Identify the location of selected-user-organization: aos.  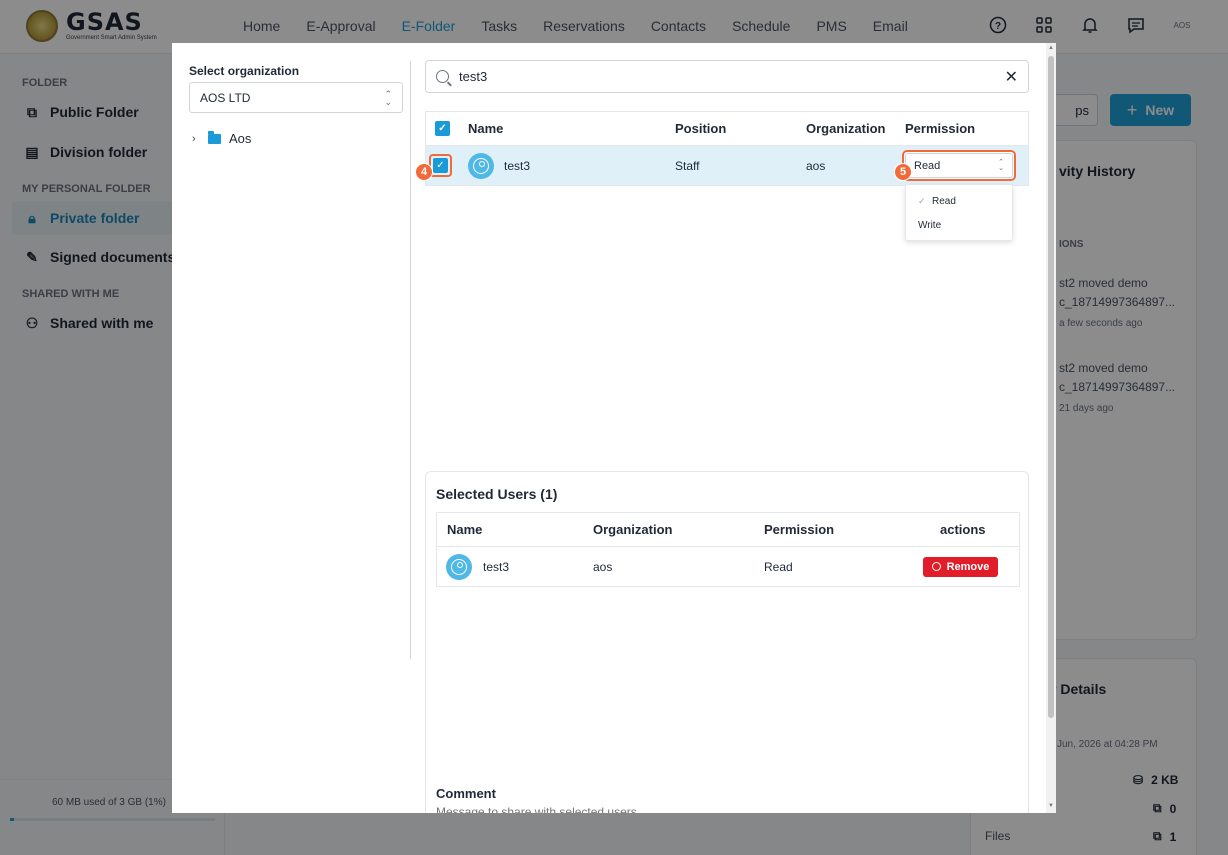
(603, 566).